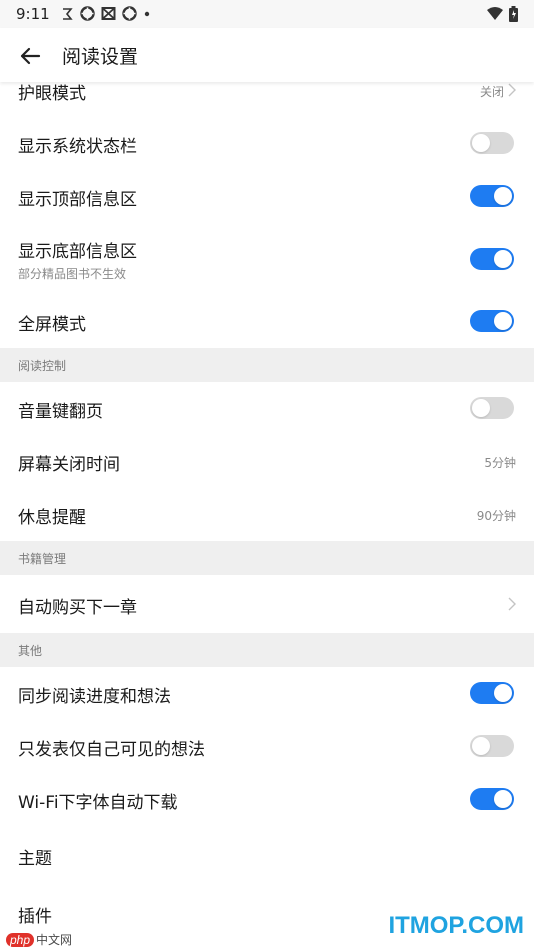 This screenshot has width=534, height=950. What do you see at coordinates (30, 651) in the screenshot?
I see `section-label: 其他` at bounding box center [30, 651].